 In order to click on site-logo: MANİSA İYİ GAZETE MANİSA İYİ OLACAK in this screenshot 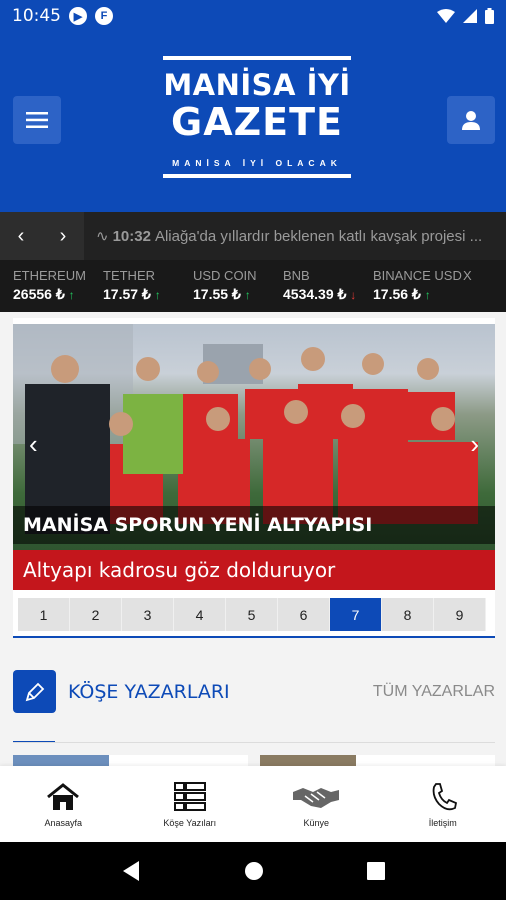, I will do `click(257, 121)`.